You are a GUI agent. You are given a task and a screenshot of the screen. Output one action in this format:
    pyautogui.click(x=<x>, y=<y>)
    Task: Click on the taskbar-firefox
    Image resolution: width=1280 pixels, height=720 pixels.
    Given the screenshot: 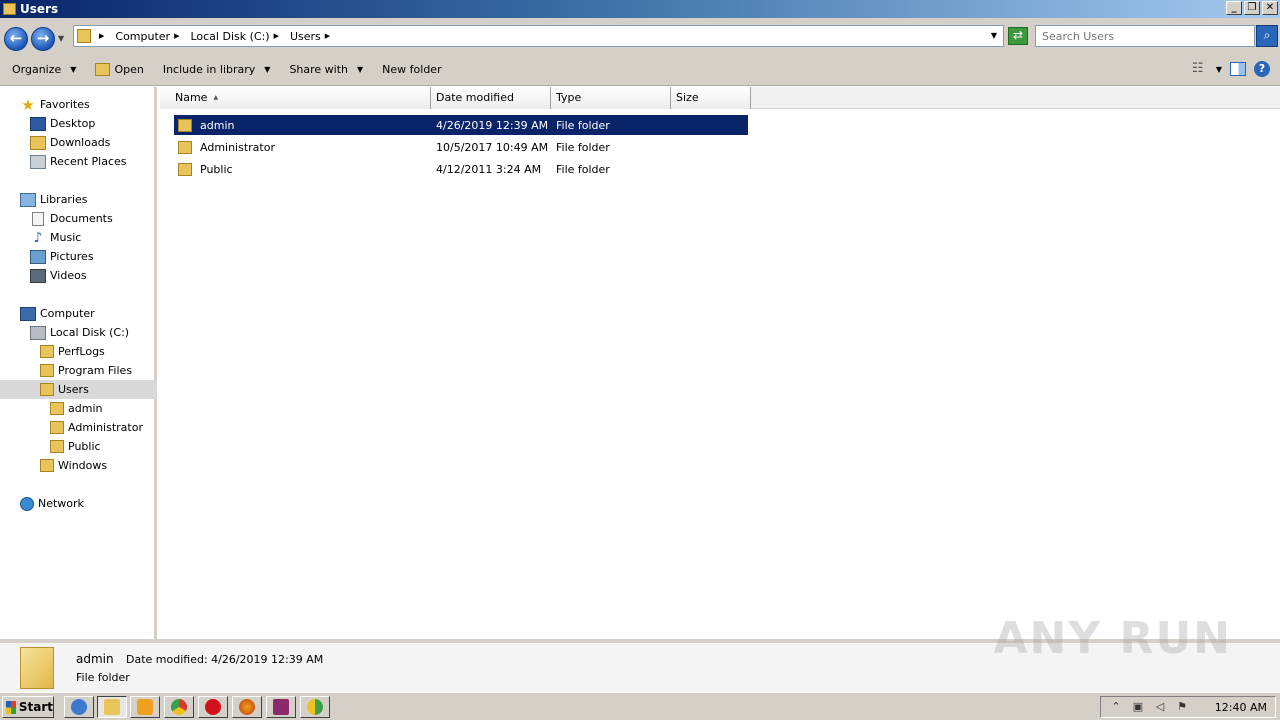 What is the action you would take?
    pyautogui.click(x=247, y=707)
    